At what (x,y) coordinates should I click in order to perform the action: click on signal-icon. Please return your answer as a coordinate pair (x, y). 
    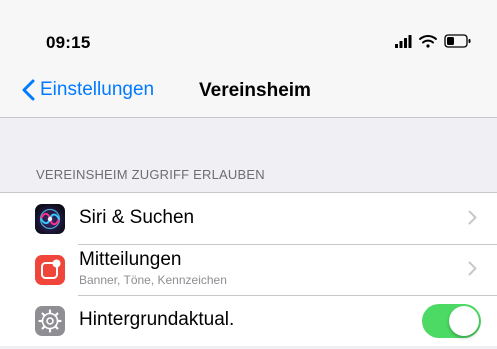
    Looking at the image, I should click on (403, 41).